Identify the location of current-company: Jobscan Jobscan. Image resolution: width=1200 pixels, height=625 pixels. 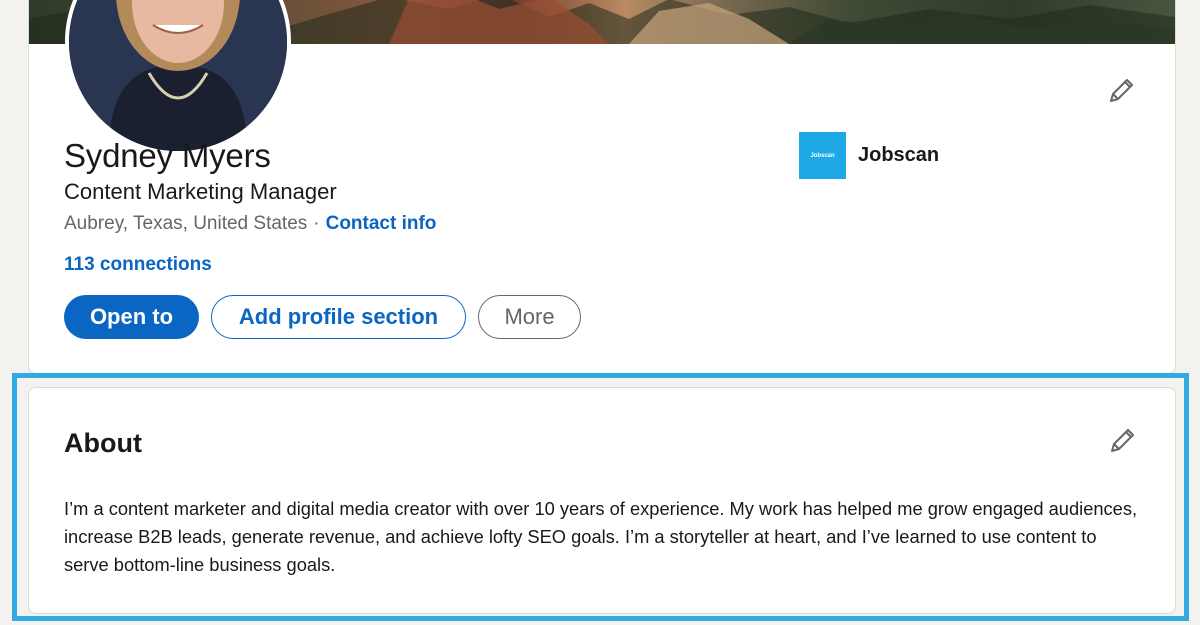
(869, 155).